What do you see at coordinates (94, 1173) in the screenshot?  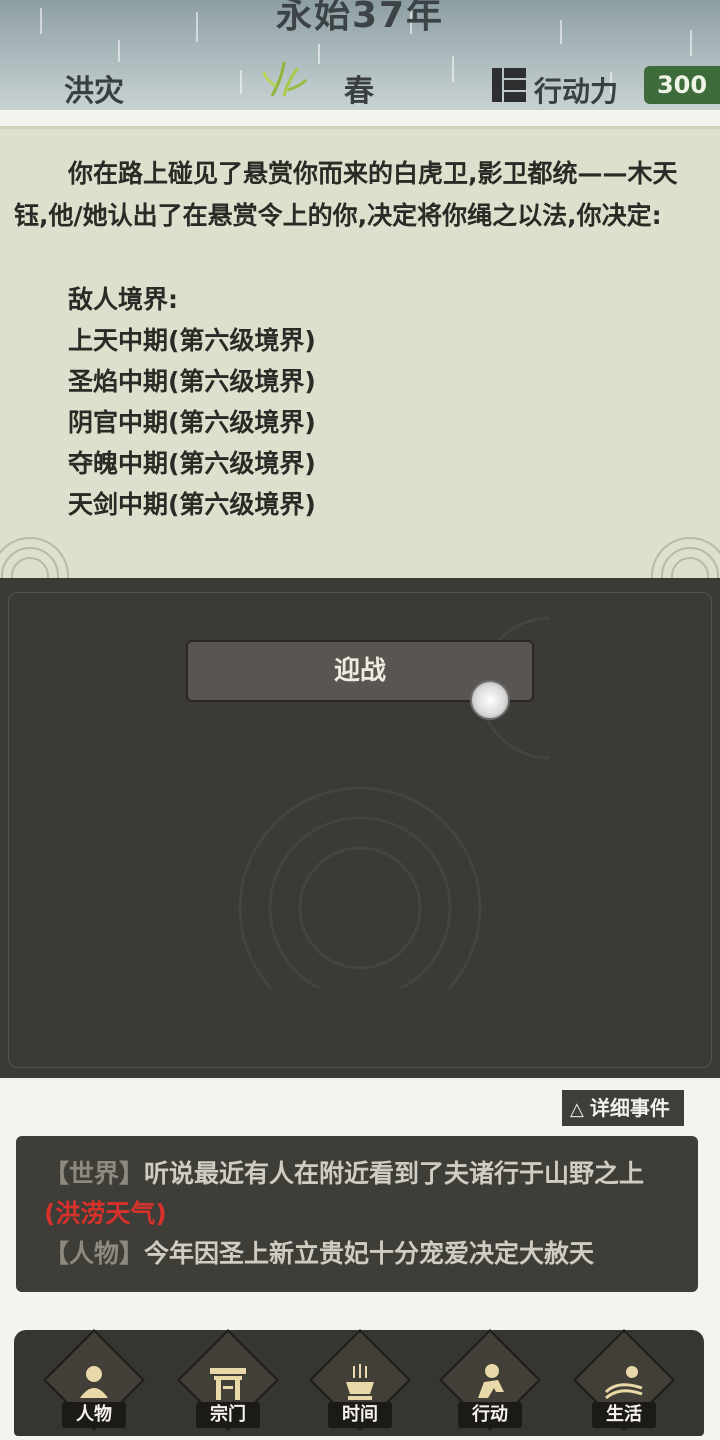 I see `log-tag-world: 【世界】` at bounding box center [94, 1173].